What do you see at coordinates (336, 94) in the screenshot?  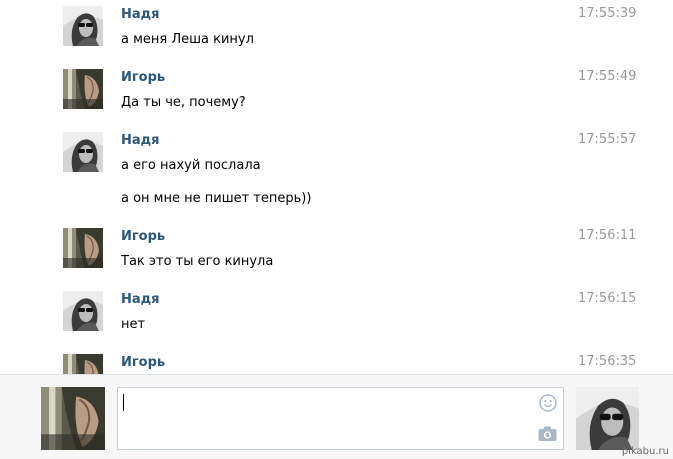 I see `message-group: Игорь 17:55:49 Да ты че, почему?` at bounding box center [336, 94].